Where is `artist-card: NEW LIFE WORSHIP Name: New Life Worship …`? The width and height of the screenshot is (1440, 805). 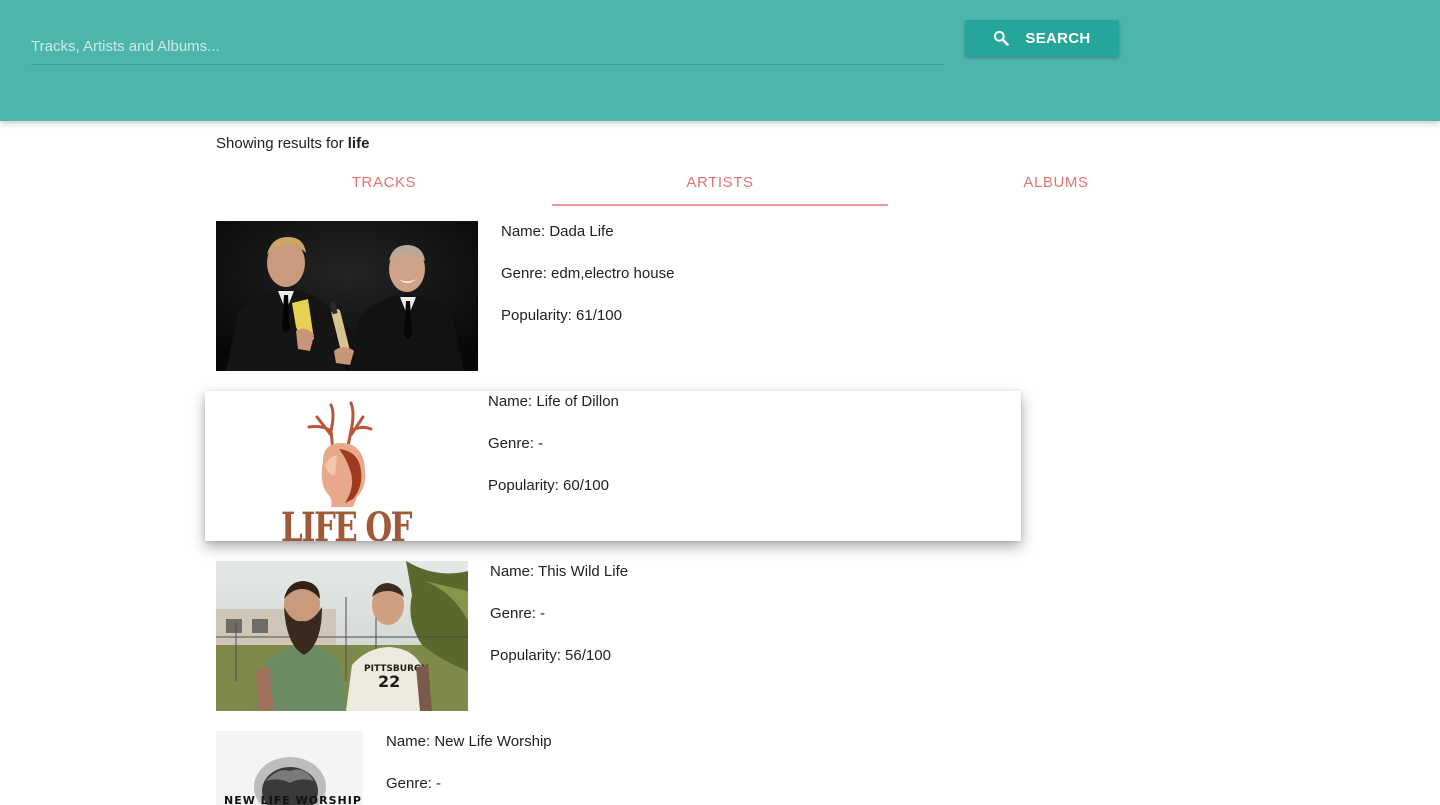
artist-card: NEW LIFE WORSHIP Name: New Life Worship … is located at coordinates (620, 768).